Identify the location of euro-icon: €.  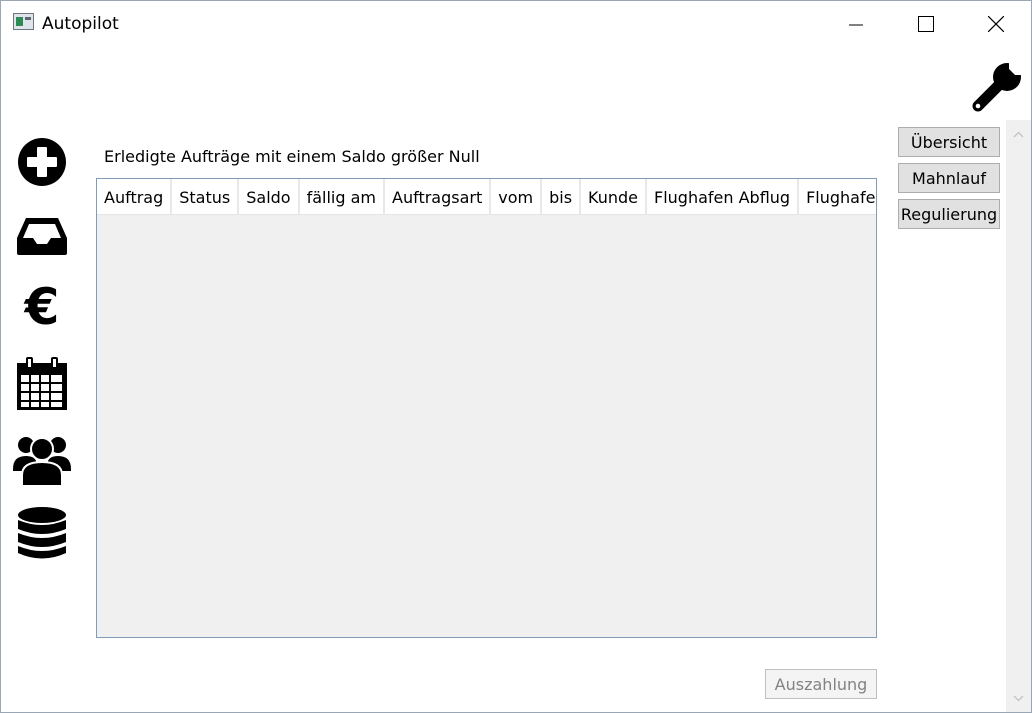
(42, 307).